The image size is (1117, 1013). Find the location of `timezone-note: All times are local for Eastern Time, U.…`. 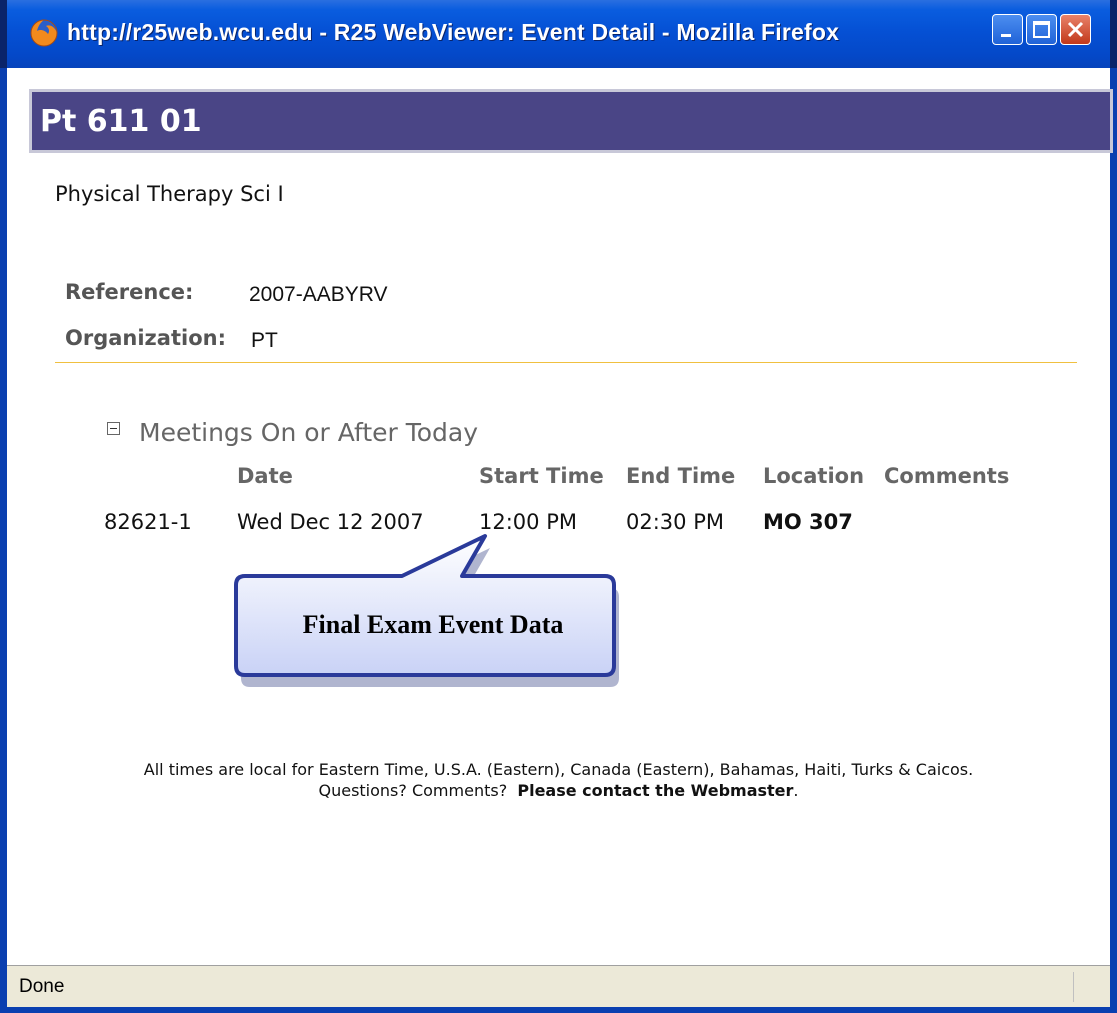

timezone-note: All times are local for Eastern Time, U.… is located at coordinates (558, 769).